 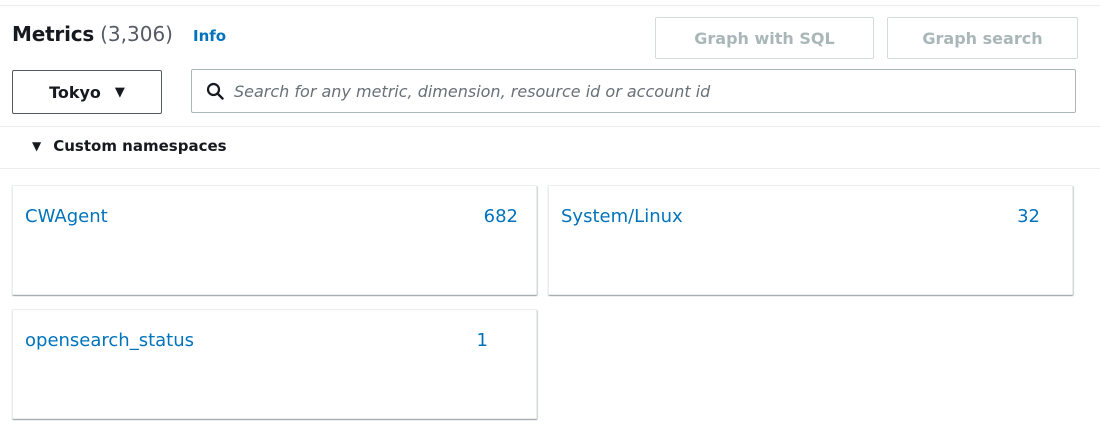 I want to click on namespace-metric-count: 1, so click(x=482, y=340).